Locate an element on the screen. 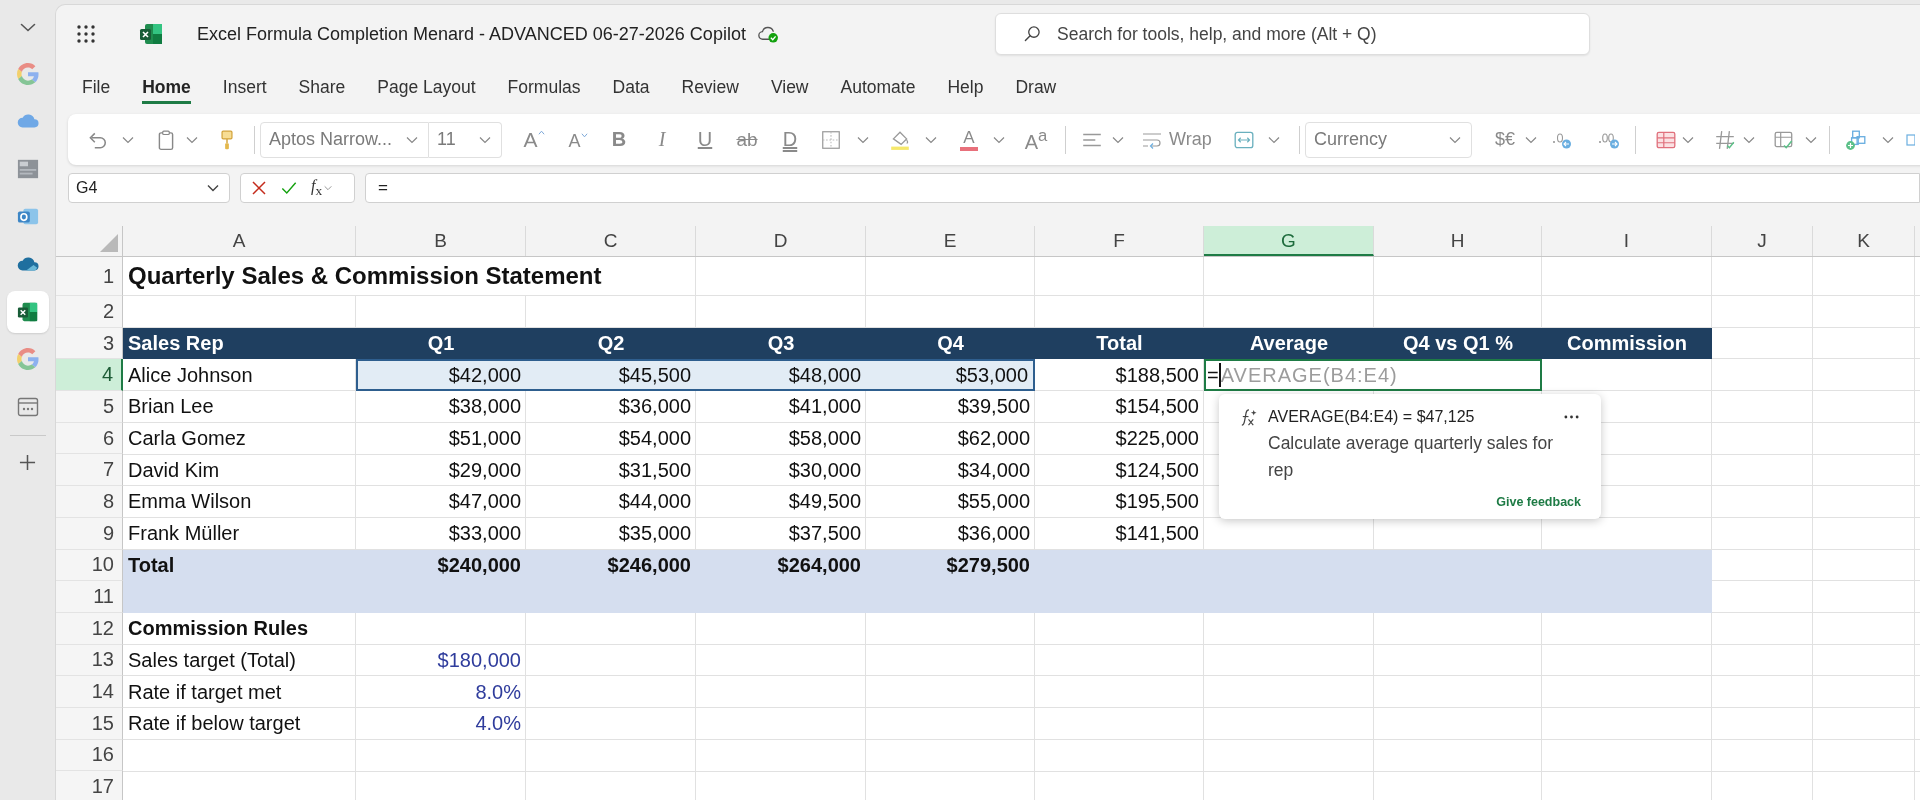  thumbnail-icon is located at coordinates (27, 169).